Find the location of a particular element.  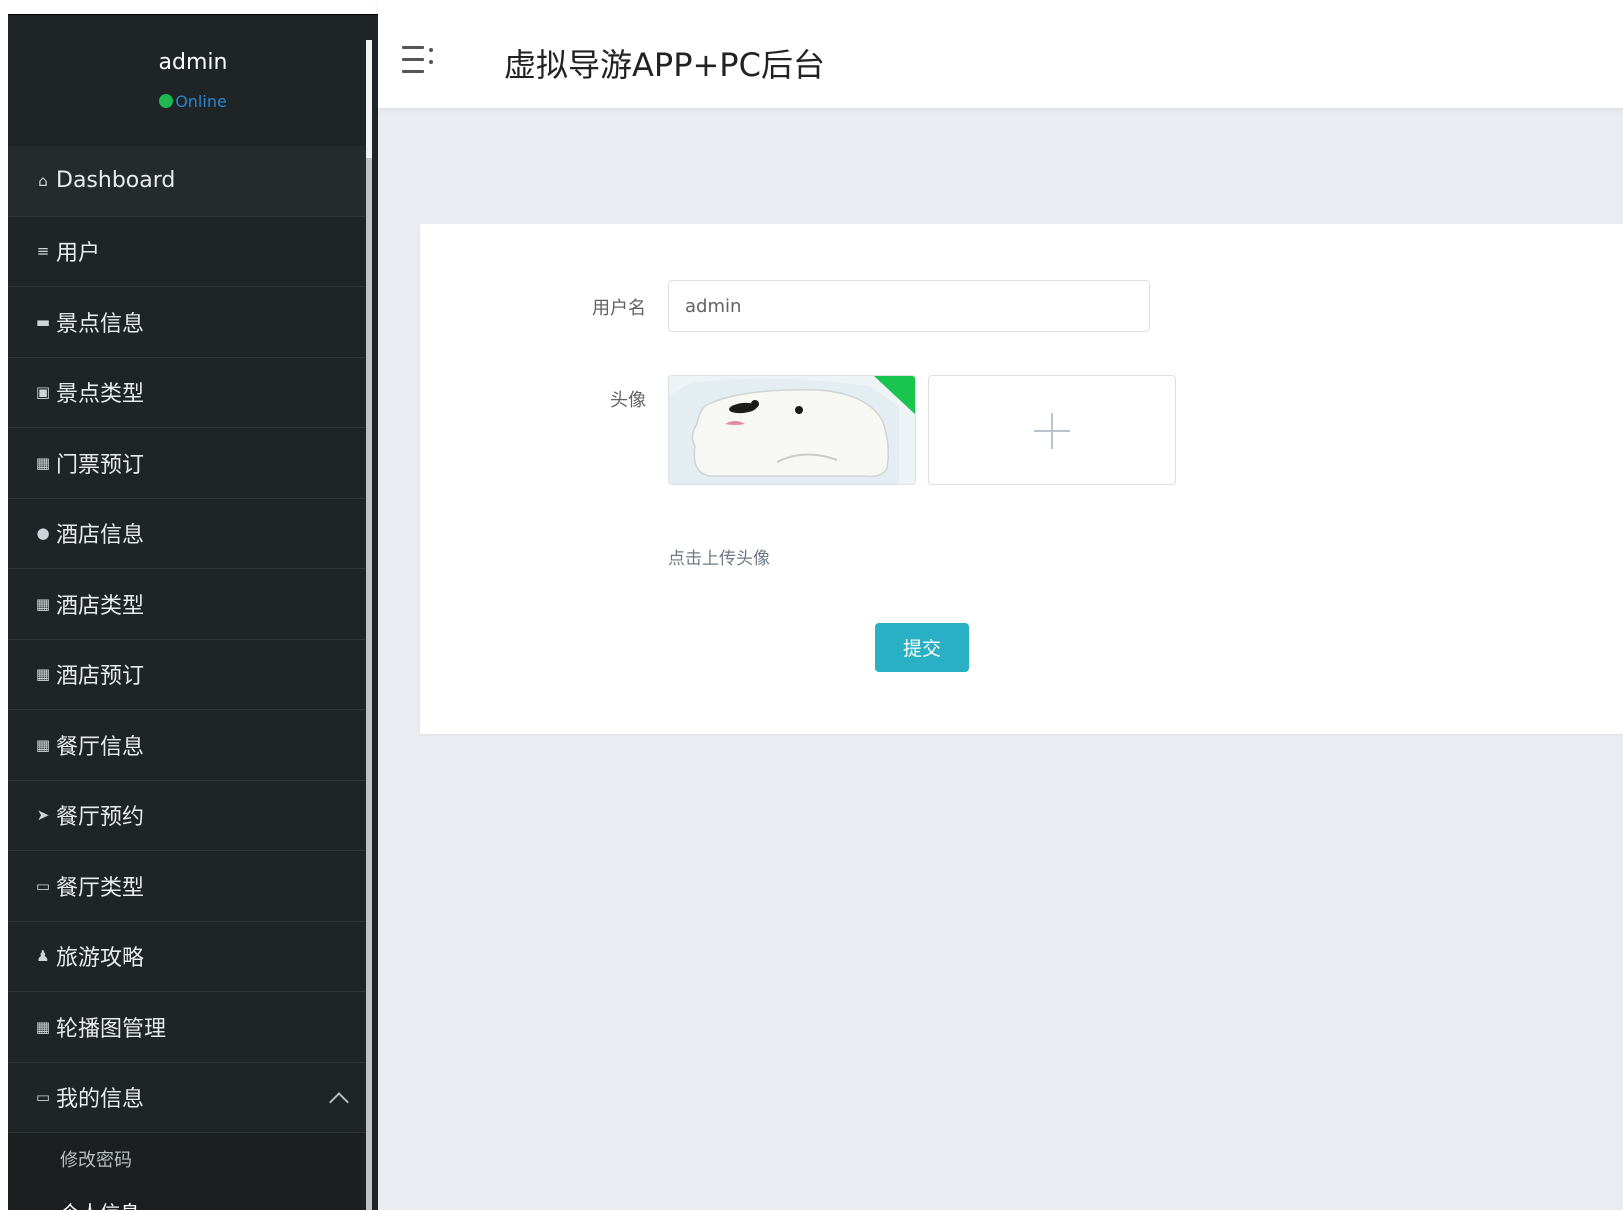

pin-icon: ● is located at coordinates (43, 533).